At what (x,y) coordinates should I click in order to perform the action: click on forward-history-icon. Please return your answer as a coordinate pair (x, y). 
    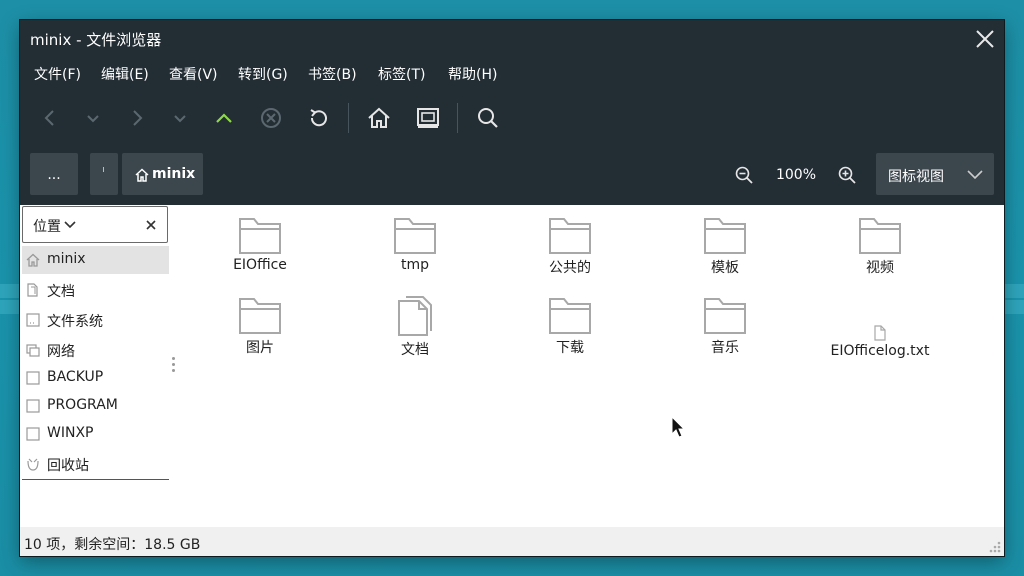
    Looking at the image, I should click on (180, 118).